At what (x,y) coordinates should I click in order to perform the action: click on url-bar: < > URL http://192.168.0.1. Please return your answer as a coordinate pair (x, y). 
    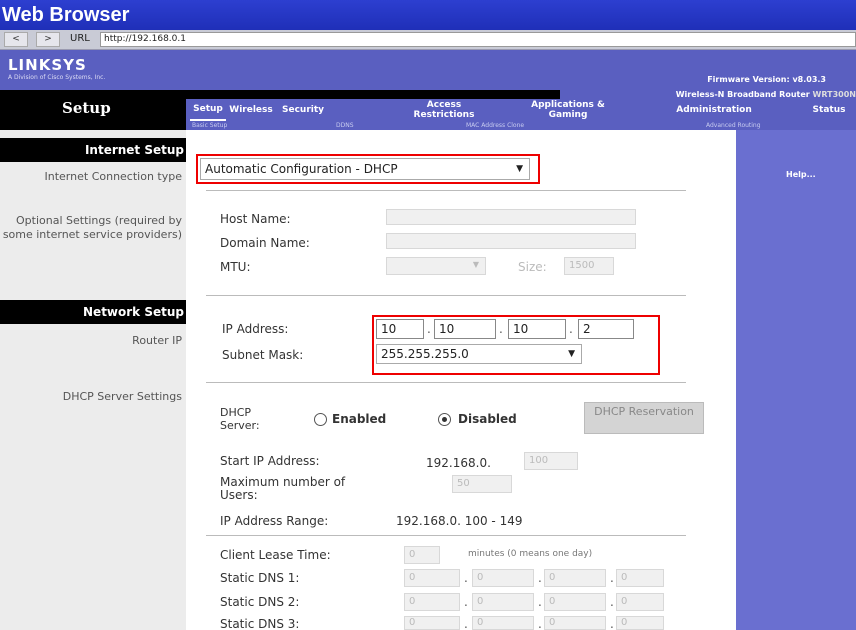
    Looking at the image, I should click on (428, 40).